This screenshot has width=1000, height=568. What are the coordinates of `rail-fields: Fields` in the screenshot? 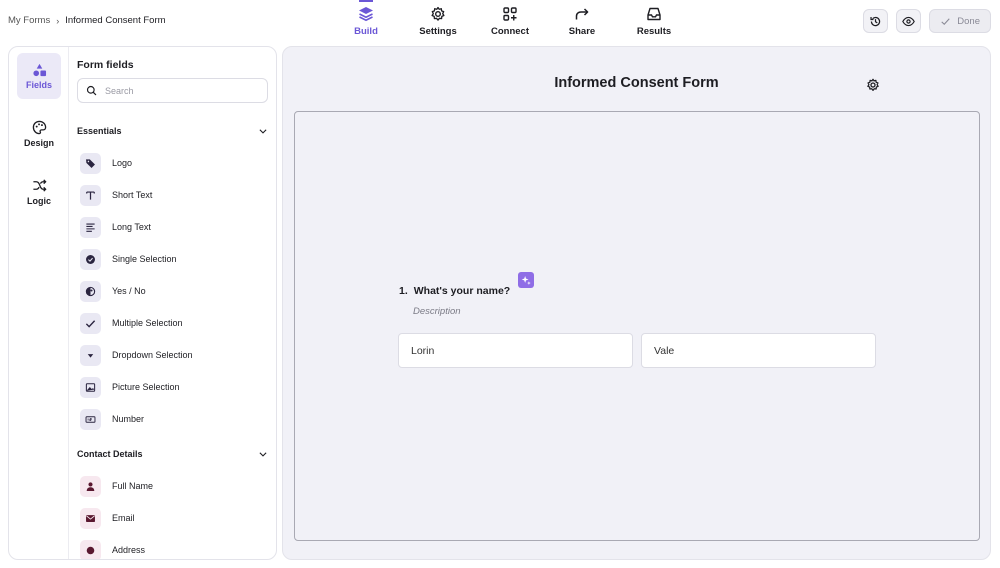 It's located at (39, 76).